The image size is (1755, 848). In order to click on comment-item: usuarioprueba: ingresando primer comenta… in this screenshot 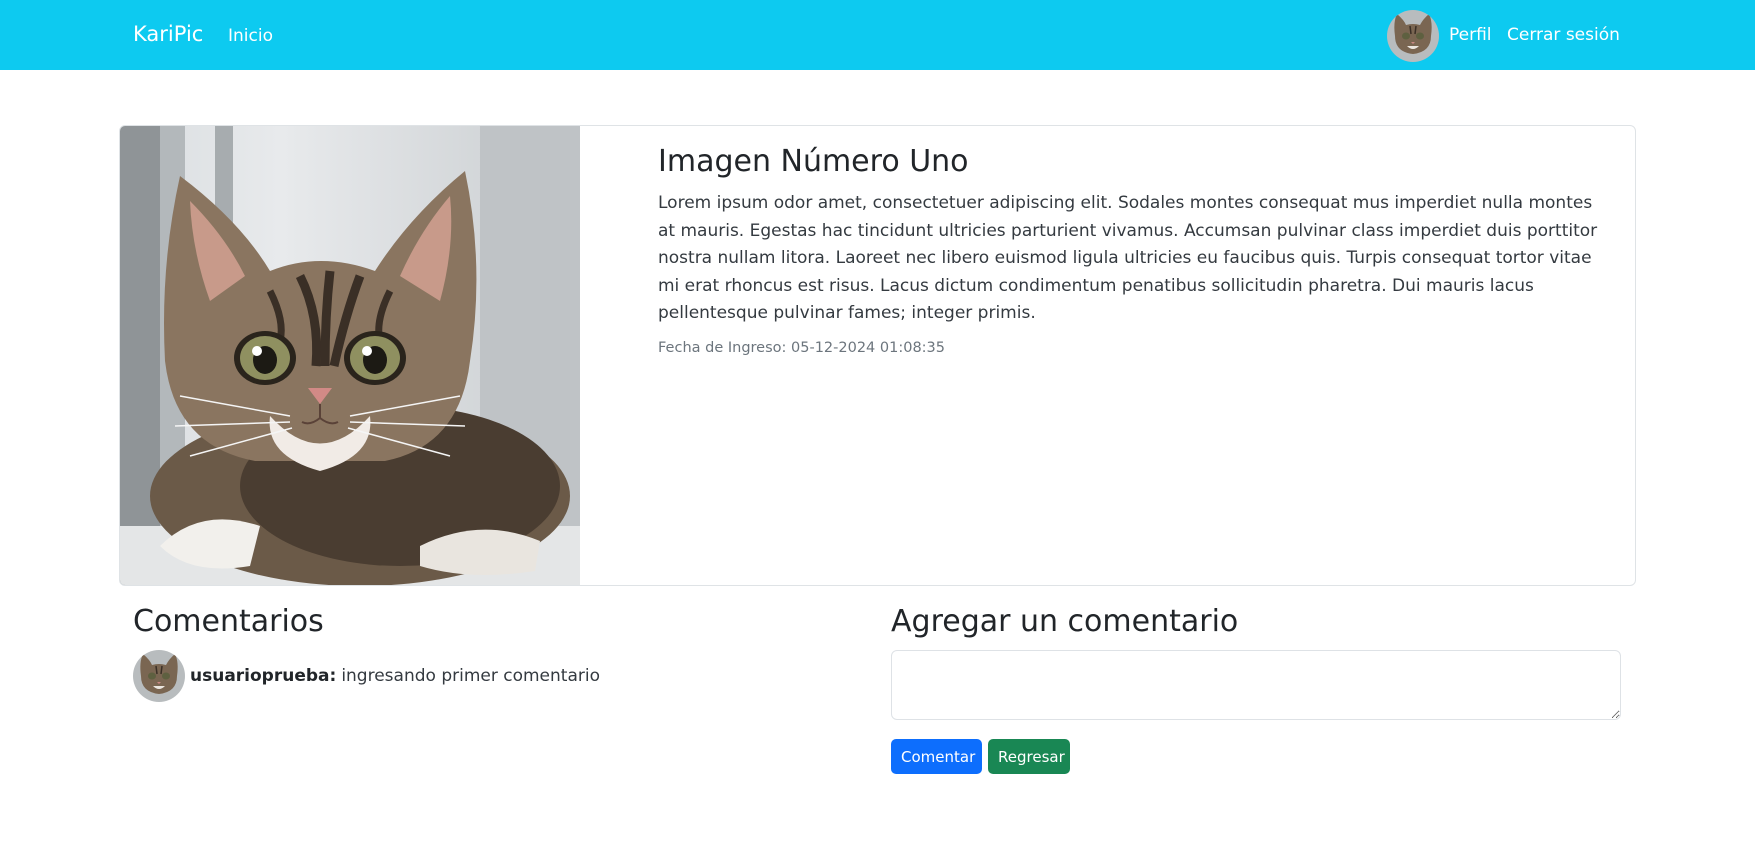, I will do `click(498, 676)`.